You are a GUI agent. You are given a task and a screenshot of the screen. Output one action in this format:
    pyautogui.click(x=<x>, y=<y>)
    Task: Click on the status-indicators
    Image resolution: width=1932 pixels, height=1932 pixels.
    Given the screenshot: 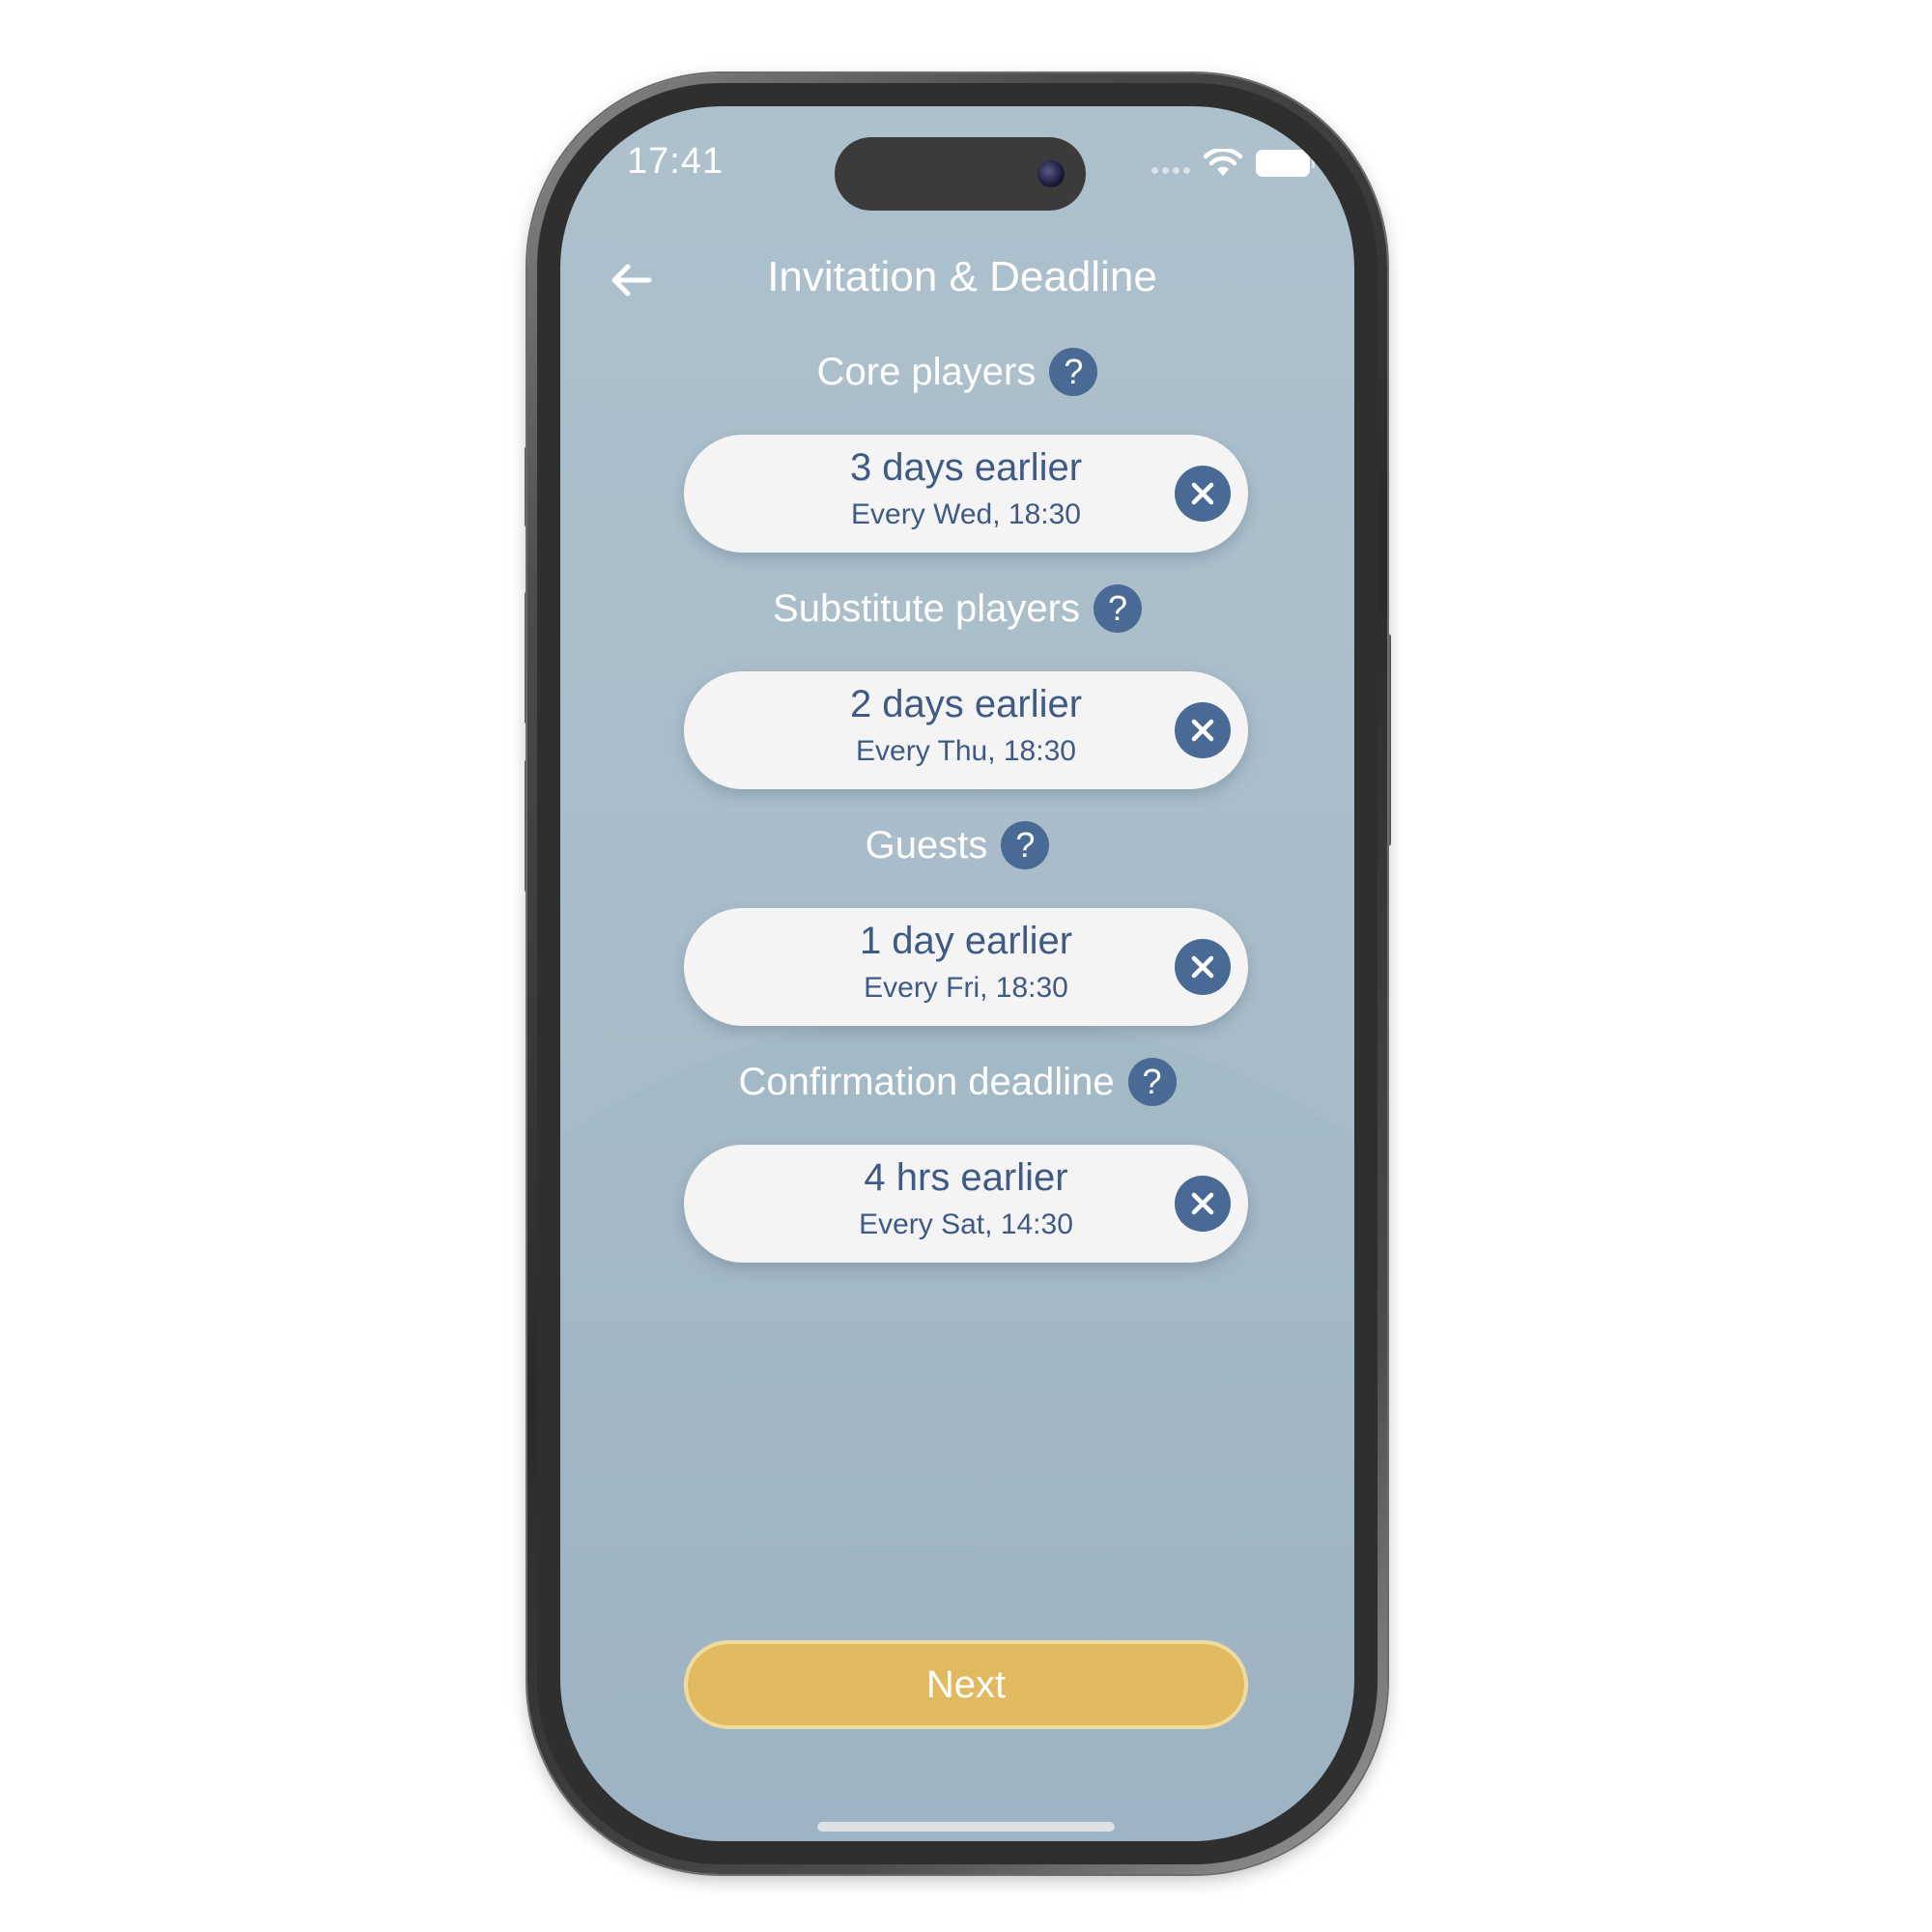 What is the action you would take?
    pyautogui.click(x=1233, y=163)
    